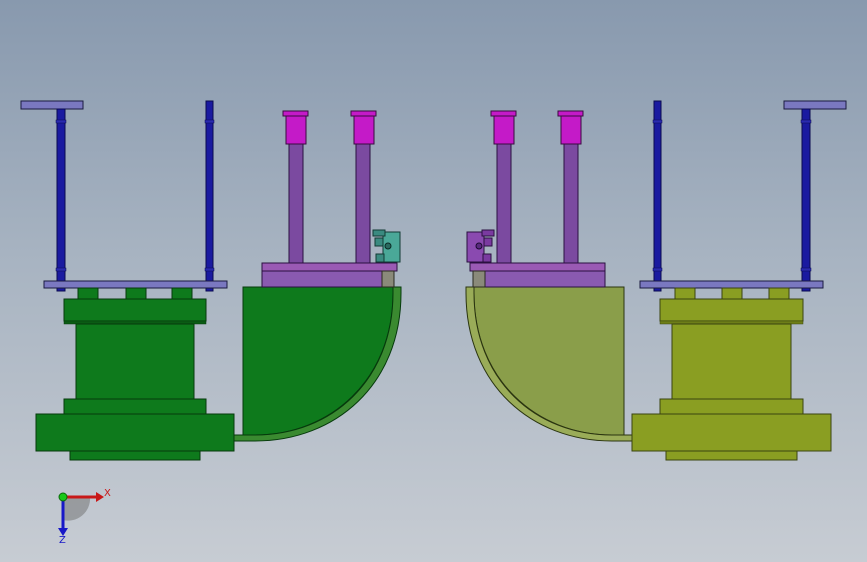 The width and height of the screenshot is (867, 562). What do you see at coordinates (135, 379) in the screenshot?
I see `left-green-body` at bounding box center [135, 379].